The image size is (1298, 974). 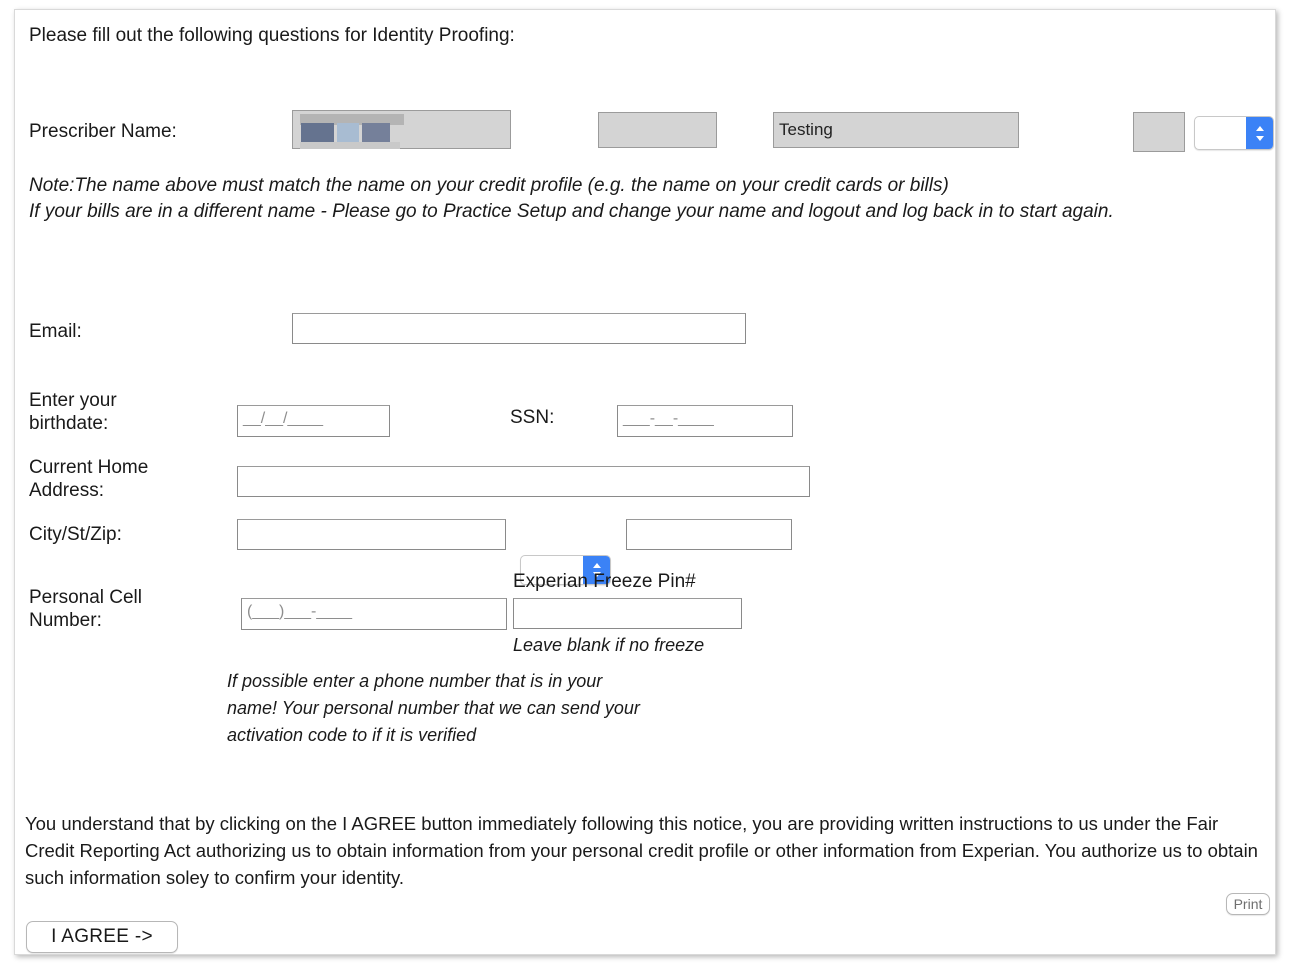 I want to click on freeze-pin-hint: Leave blank if no freeze, so click(x=609, y=645).